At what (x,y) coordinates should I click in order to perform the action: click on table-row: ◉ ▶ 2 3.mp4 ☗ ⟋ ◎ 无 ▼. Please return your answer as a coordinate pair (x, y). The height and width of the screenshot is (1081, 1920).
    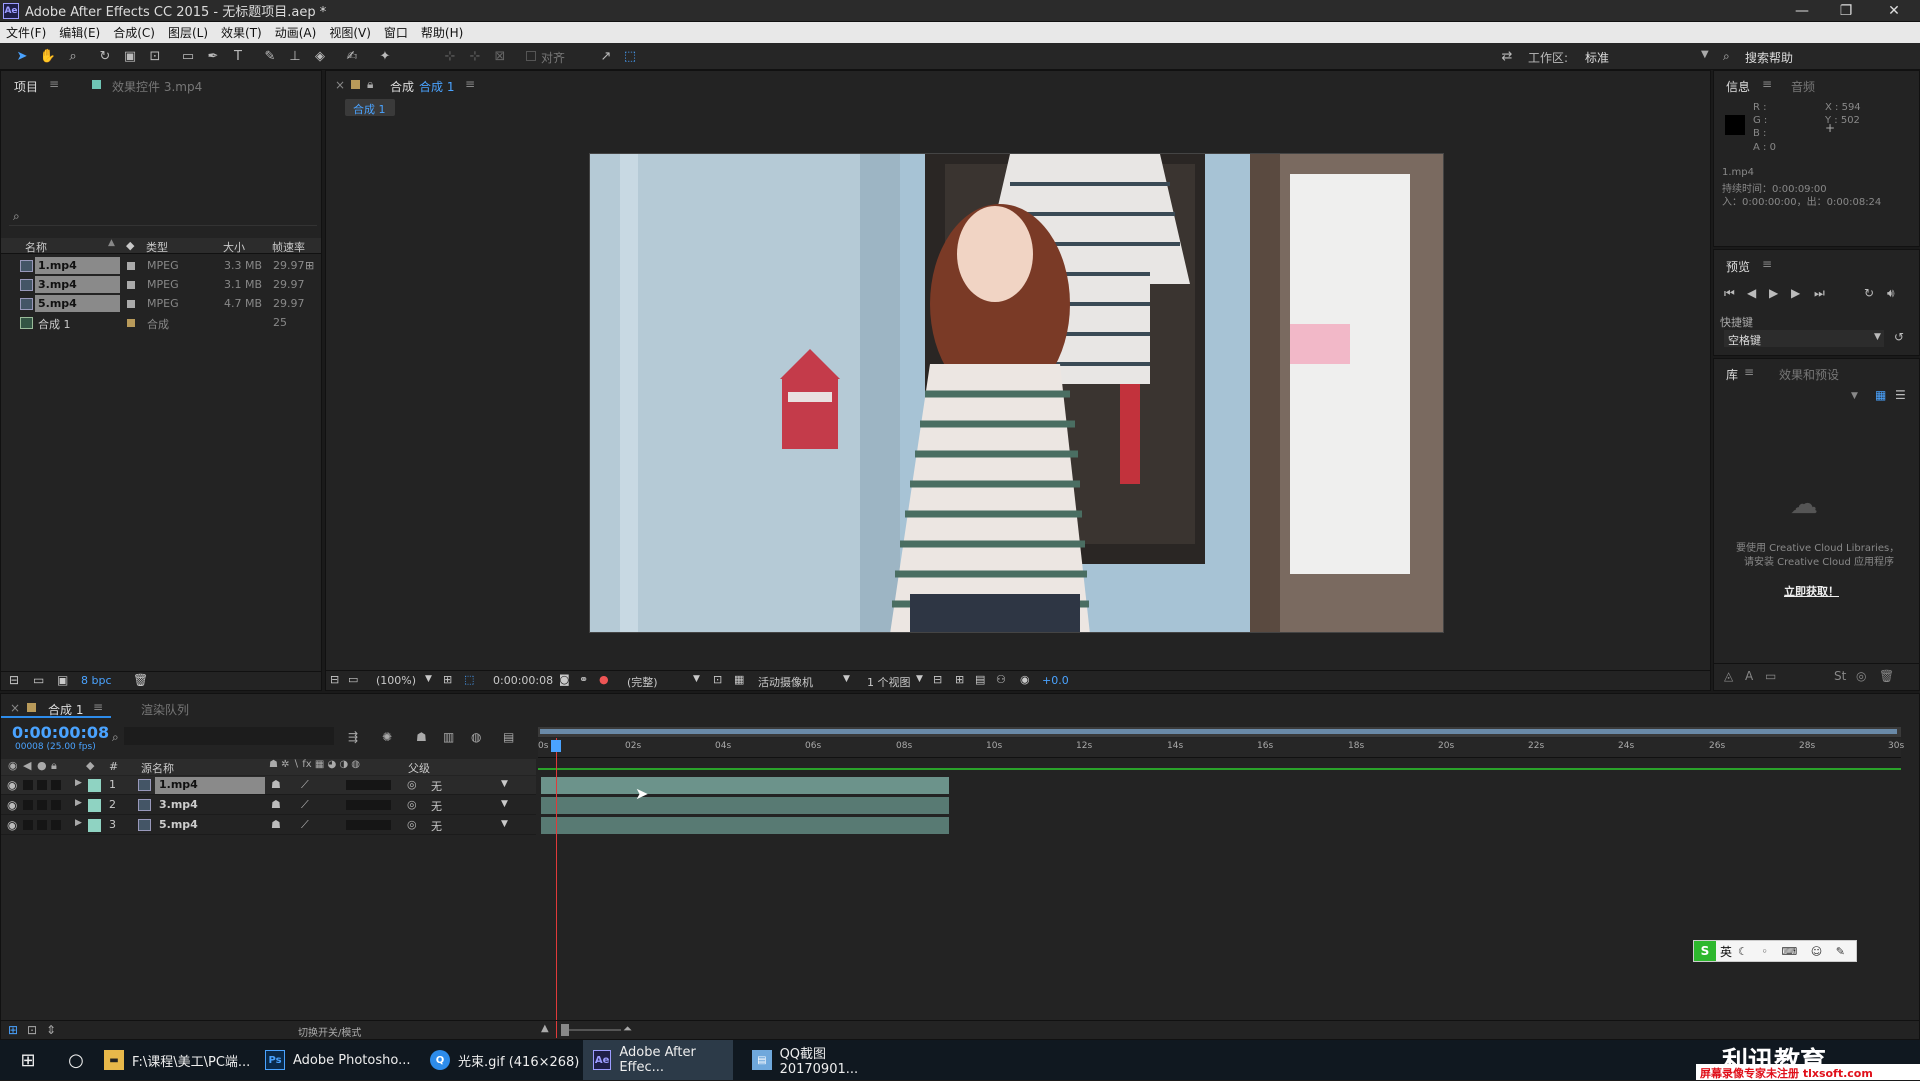
    Looking at the image, I should click on (268, 805).